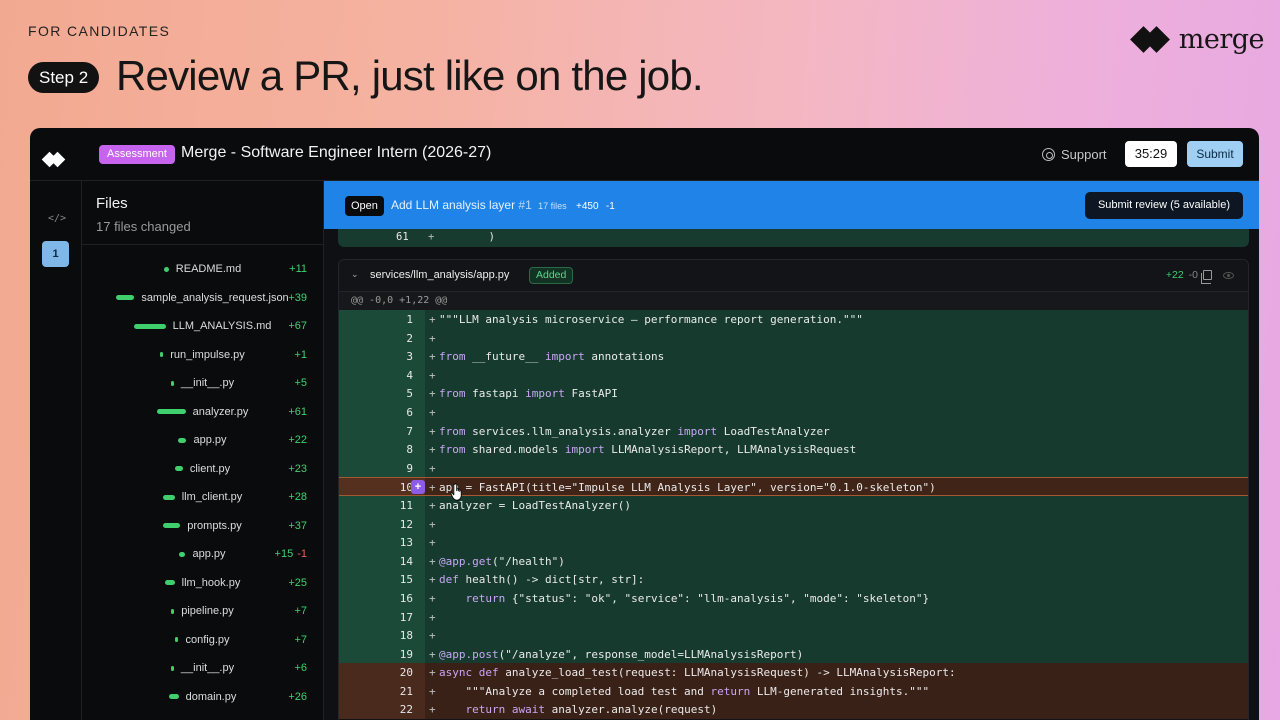 The width and height of the screenshot is (1280, 720). Describe the element at coordinates (202, 326) in the screenshot. I see `file-list-item: LLM_ANALYSIS.md +67` at that location.